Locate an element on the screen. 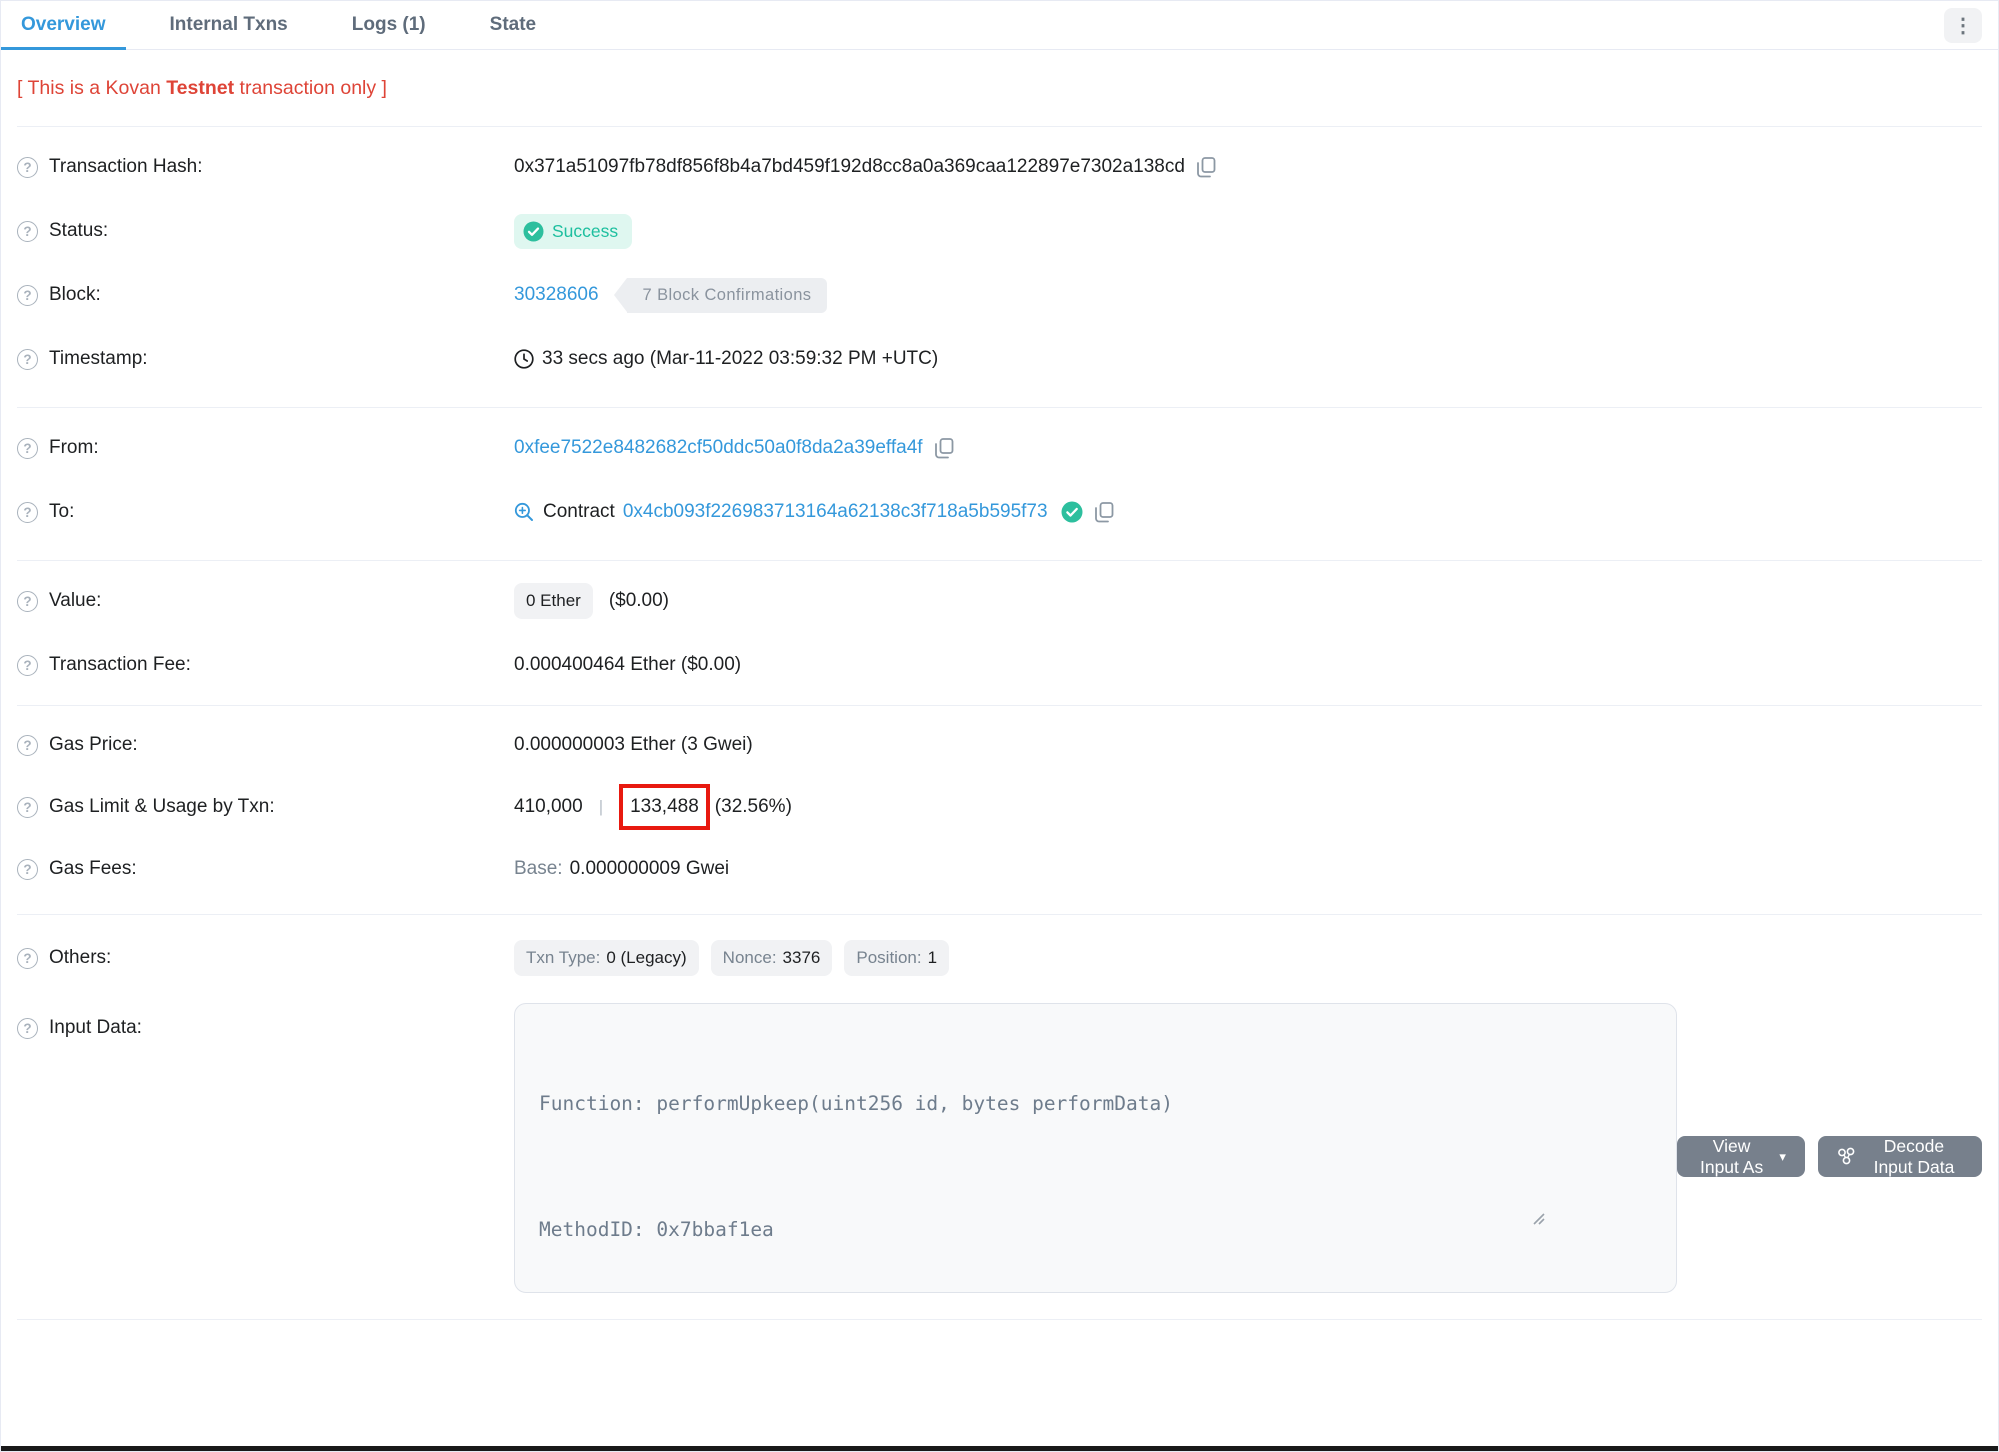 The height and width of the screenshot is (1452, 1999). transaction-hash-label: Transaction Hash: is located at coordinates (126, 166).